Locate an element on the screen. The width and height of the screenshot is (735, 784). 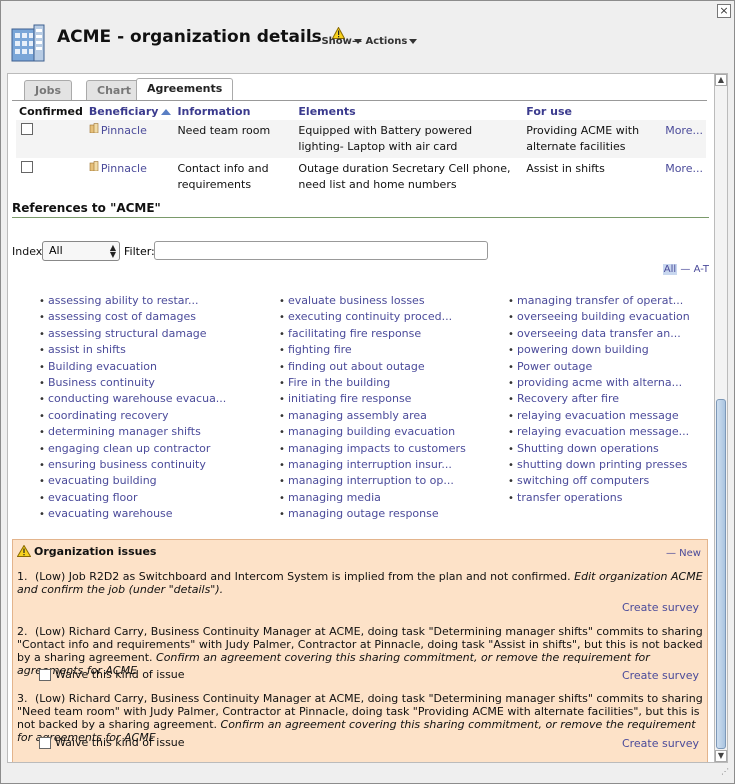
reference-link: ensuring business continuity is located at coordinates (131, 465).